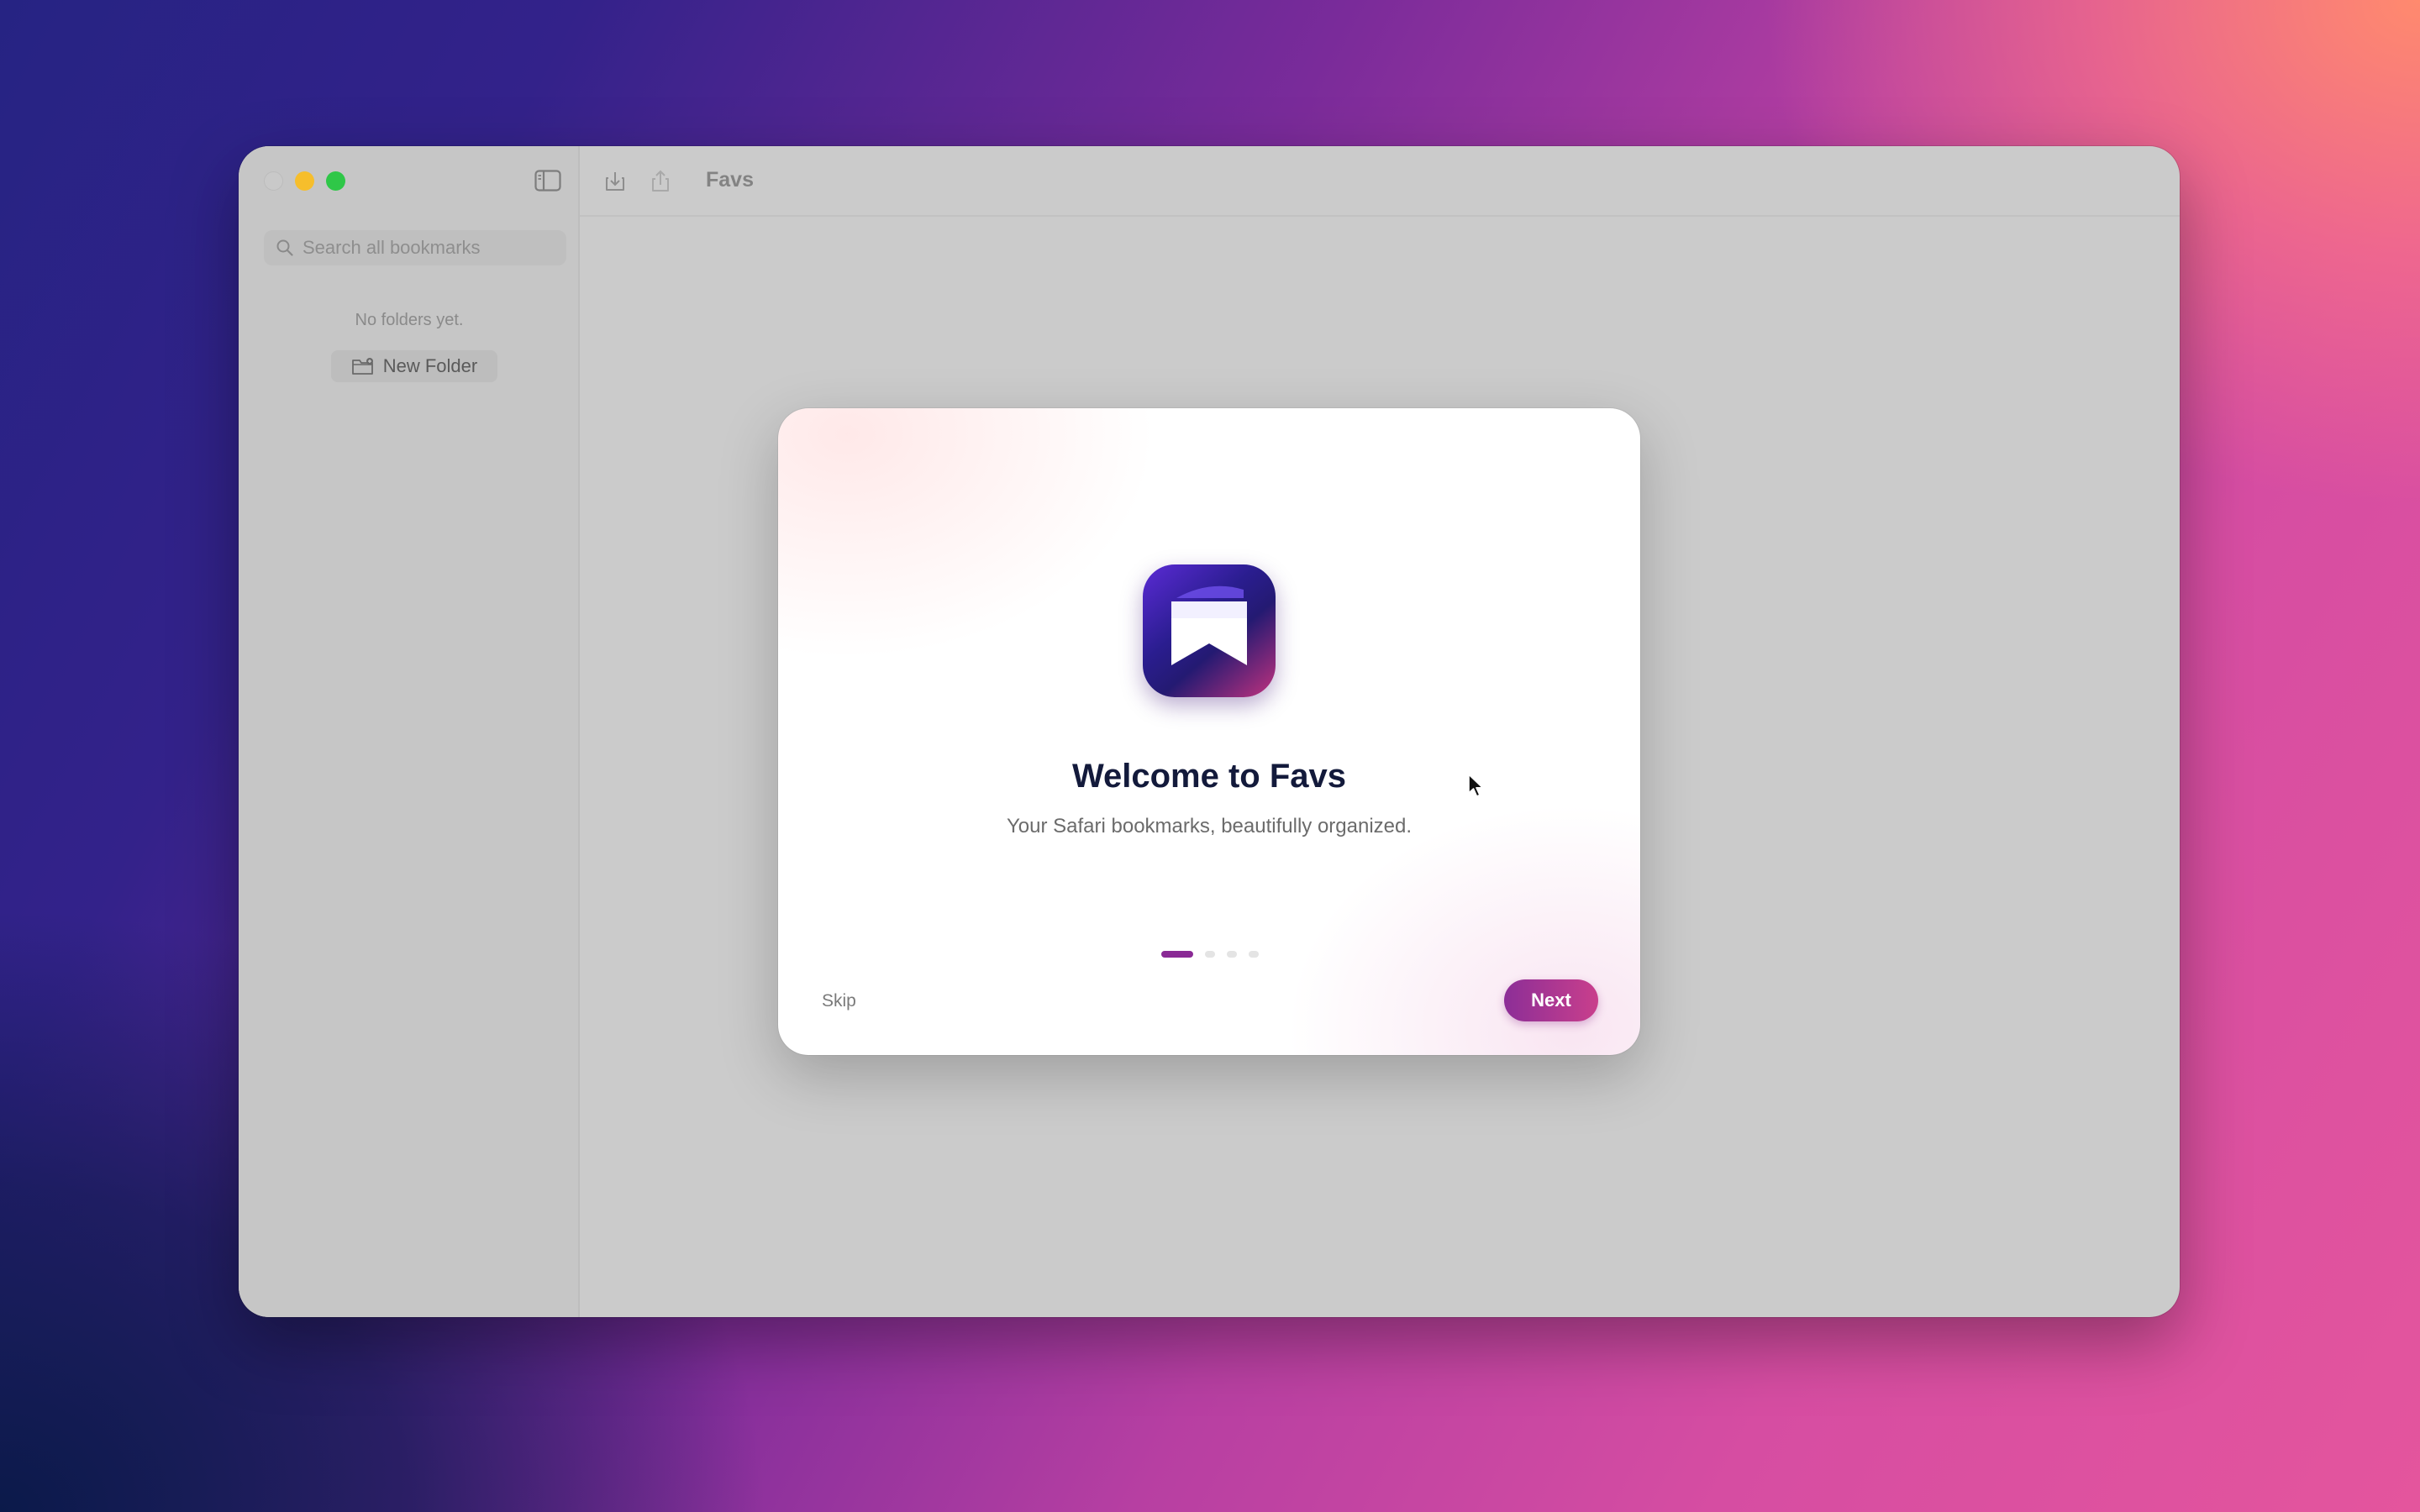 The width and height of the screenshot is (2420, 1512). I want to click on app-bookmark-icon, so click(1209, 630).